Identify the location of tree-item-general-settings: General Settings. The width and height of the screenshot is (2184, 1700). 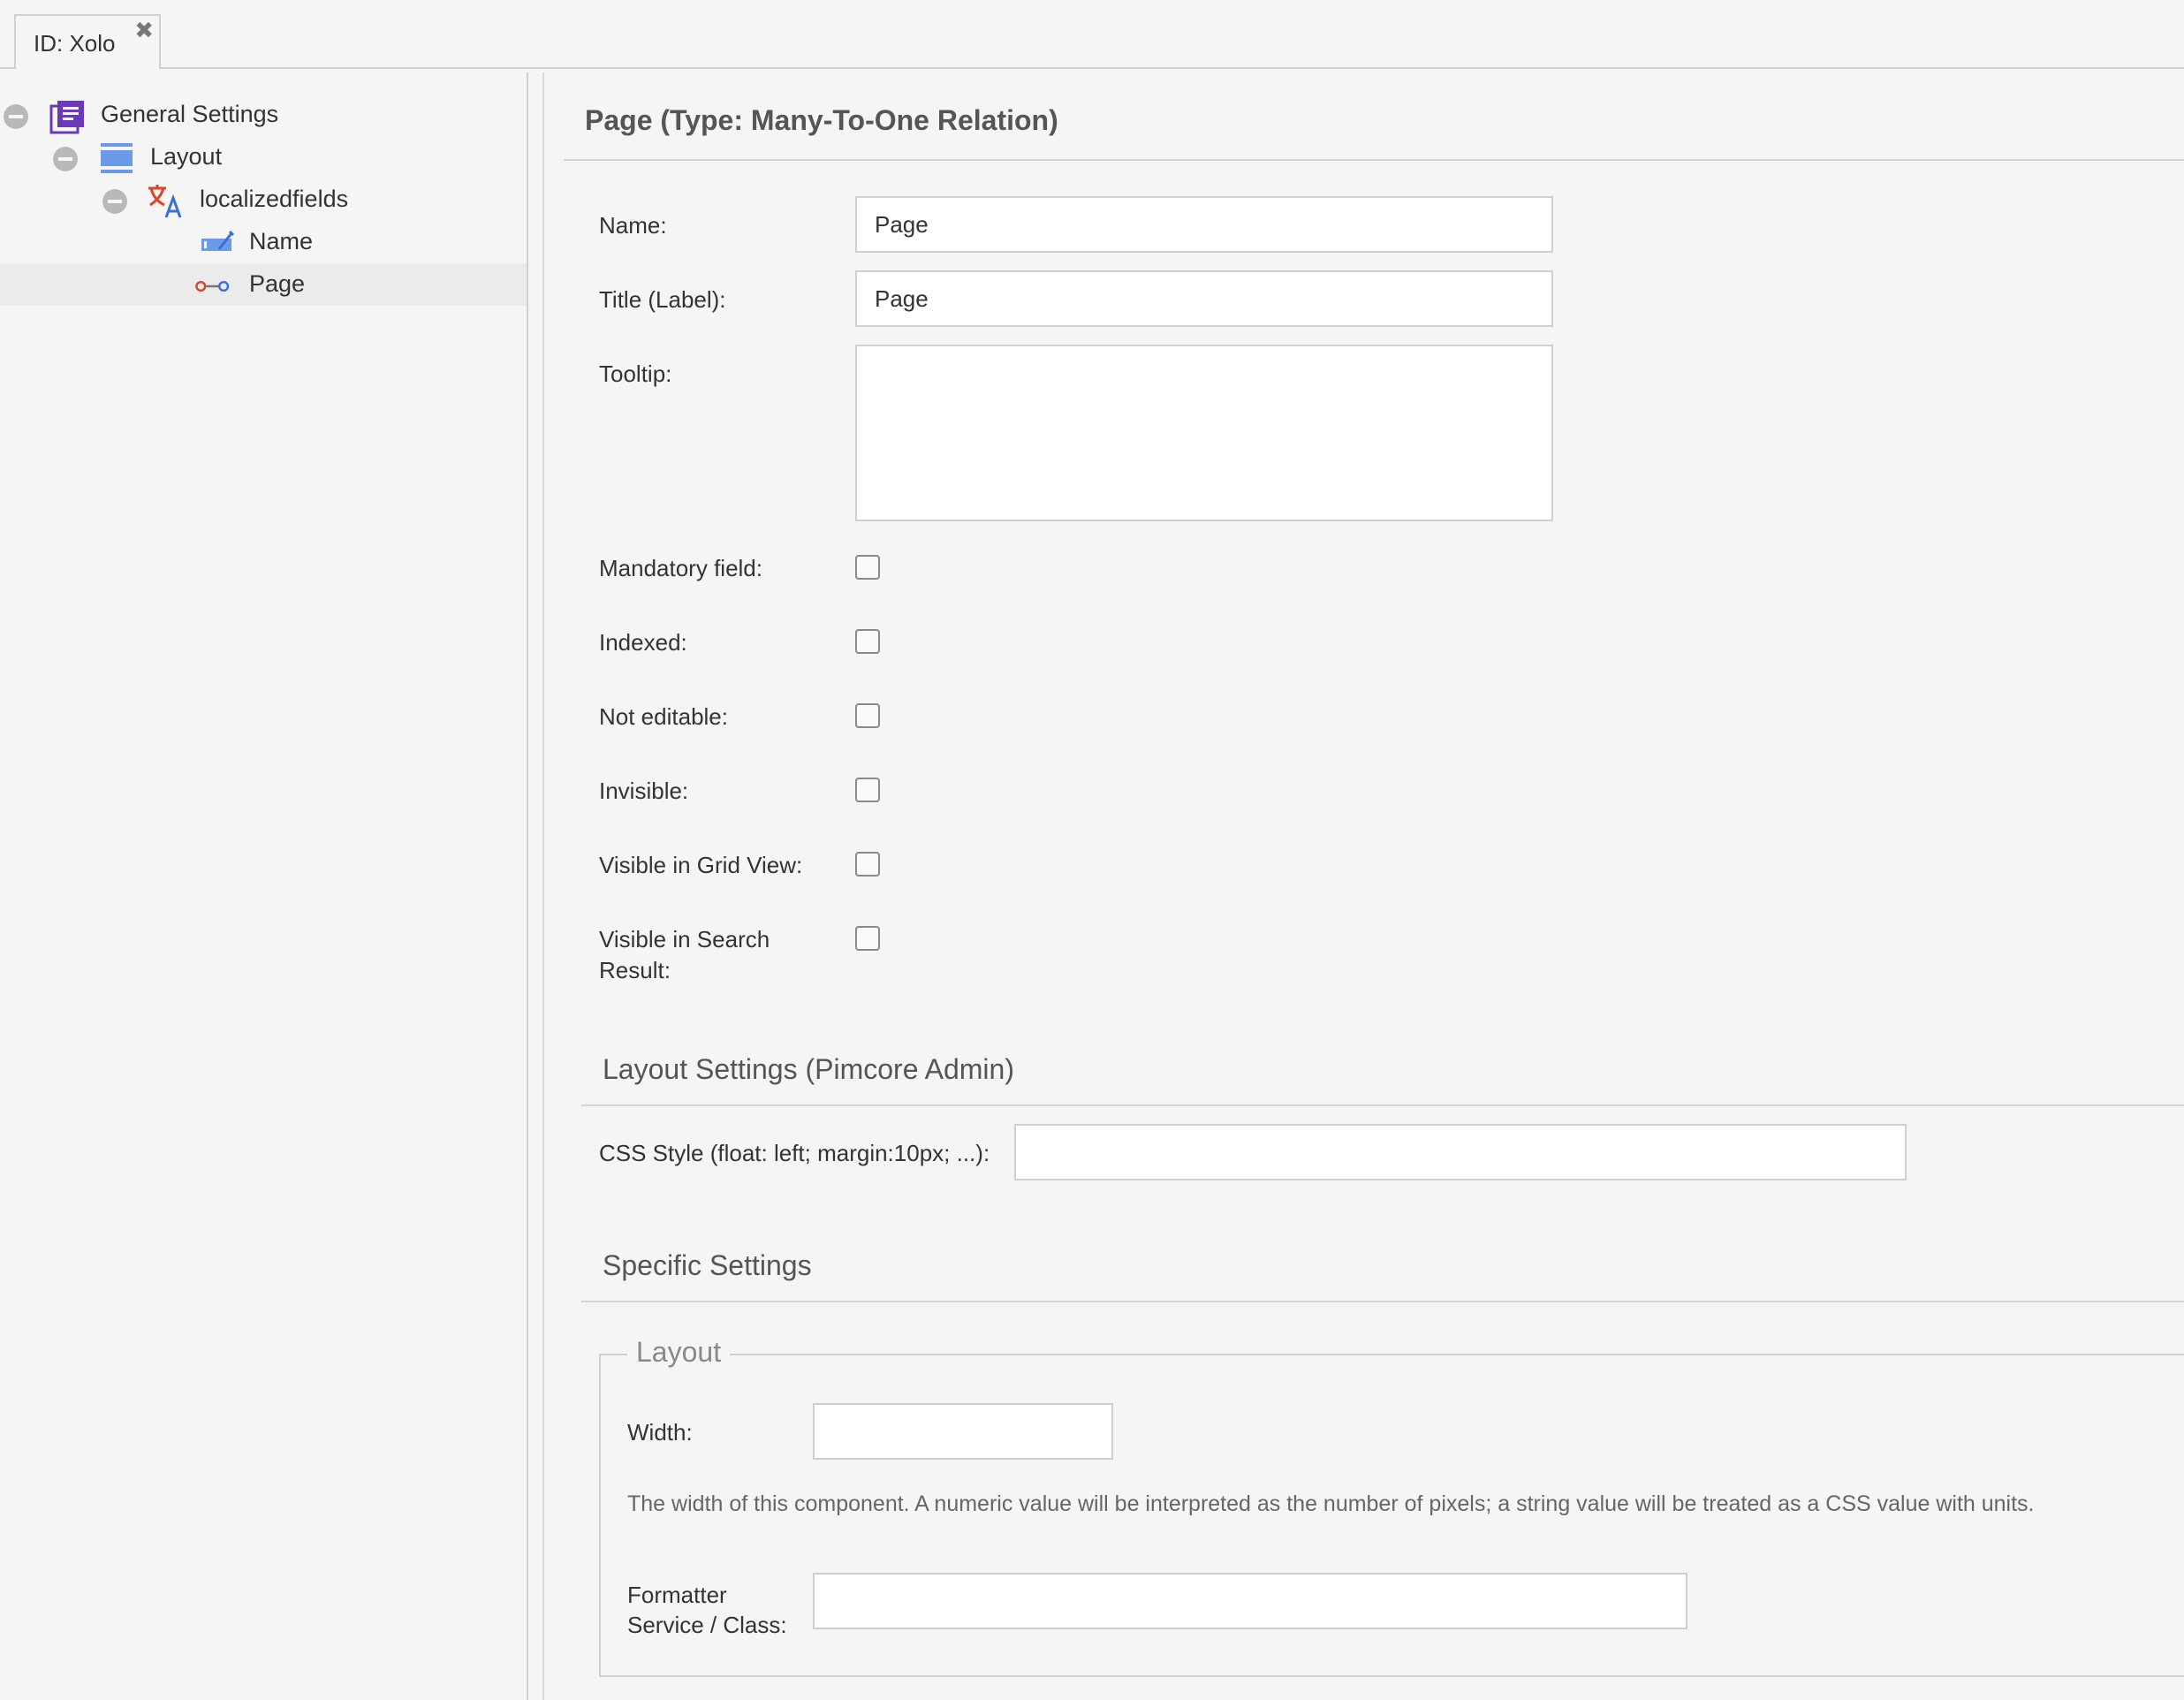
(263, 115).